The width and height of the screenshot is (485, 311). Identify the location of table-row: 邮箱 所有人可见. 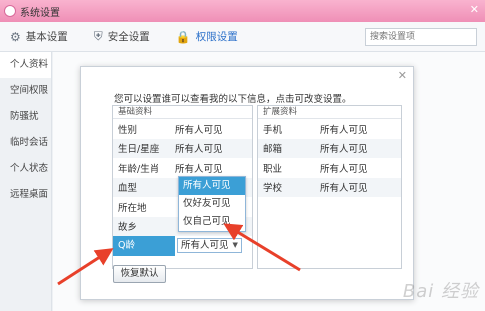
(329, 148).